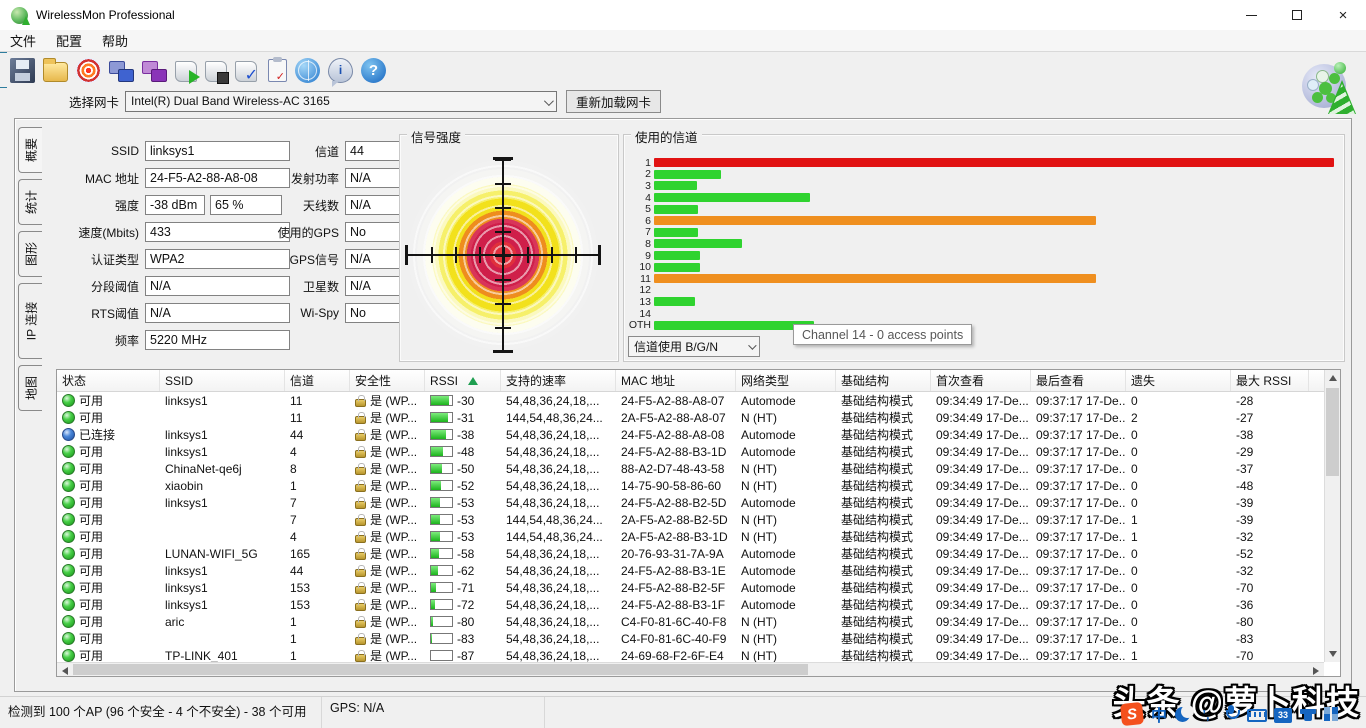  Describe the element at coordinates (187, 72) in the screenshot. I see `start-logging-icon` at that location.